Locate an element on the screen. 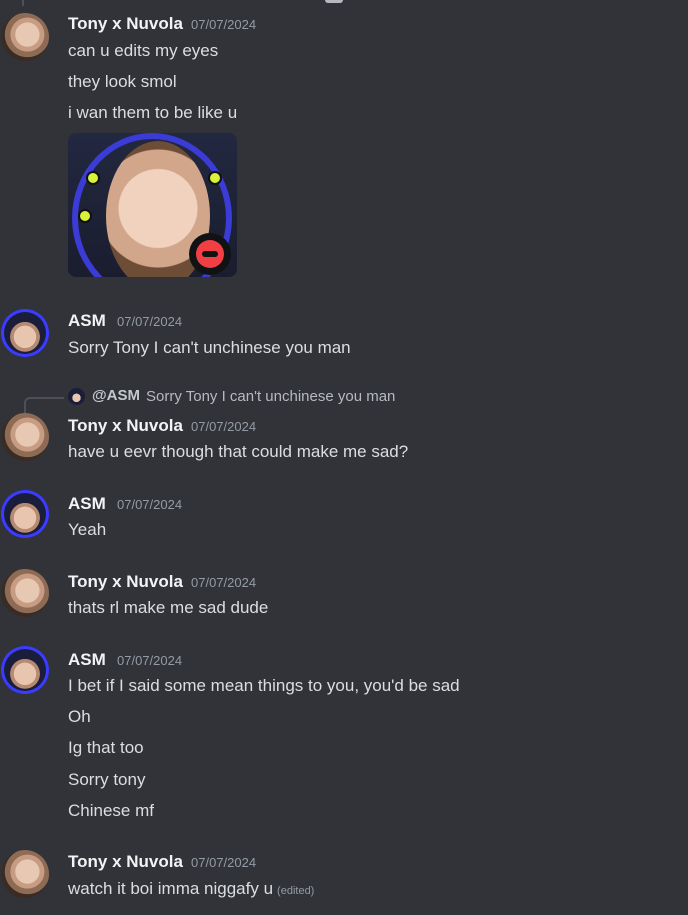 This screenshot has height=915, width=688. message-text: Oh is located at coordinates (79, 716).